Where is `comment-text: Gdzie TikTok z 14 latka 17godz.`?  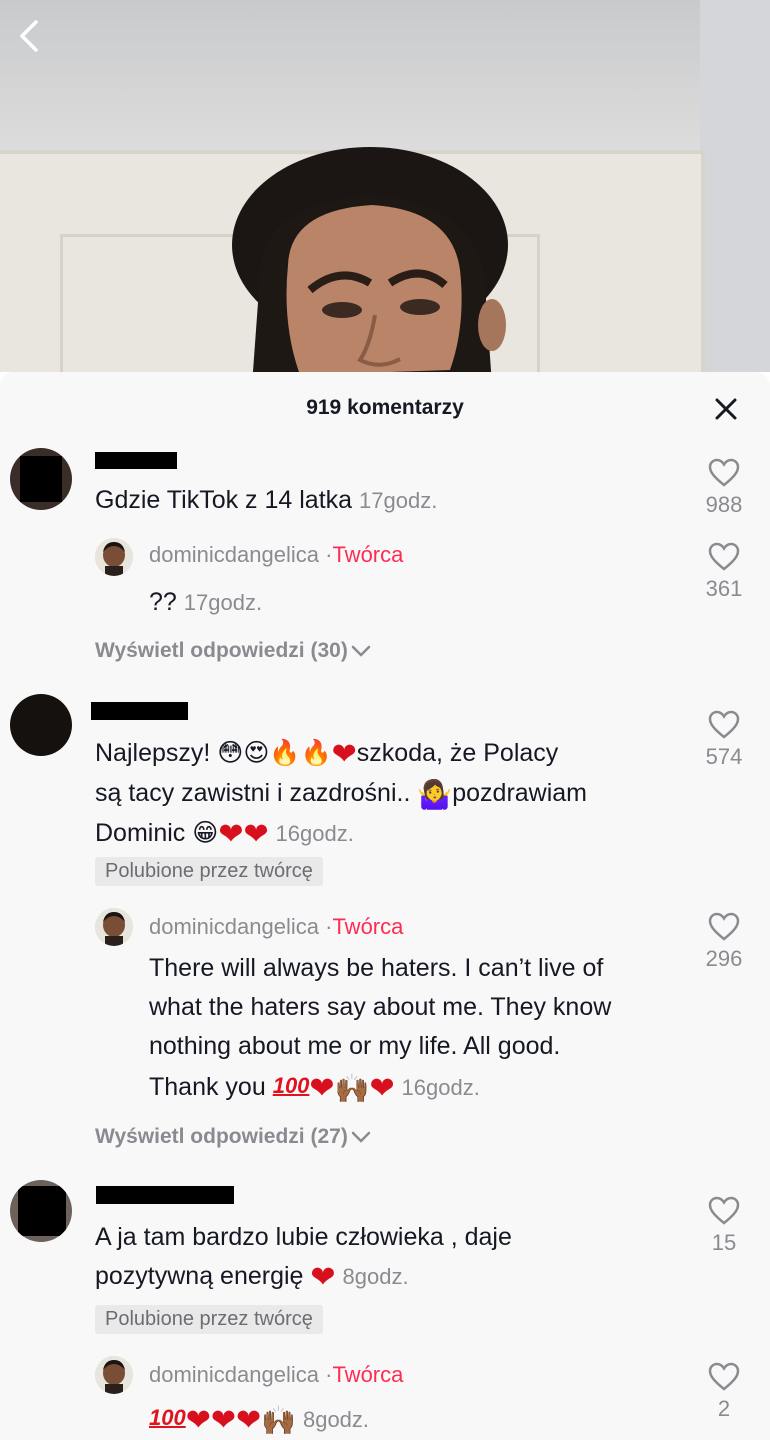
comment-text: Gdzie TikTok z 14 latka 17godz. is located at coordinates (266, 500).